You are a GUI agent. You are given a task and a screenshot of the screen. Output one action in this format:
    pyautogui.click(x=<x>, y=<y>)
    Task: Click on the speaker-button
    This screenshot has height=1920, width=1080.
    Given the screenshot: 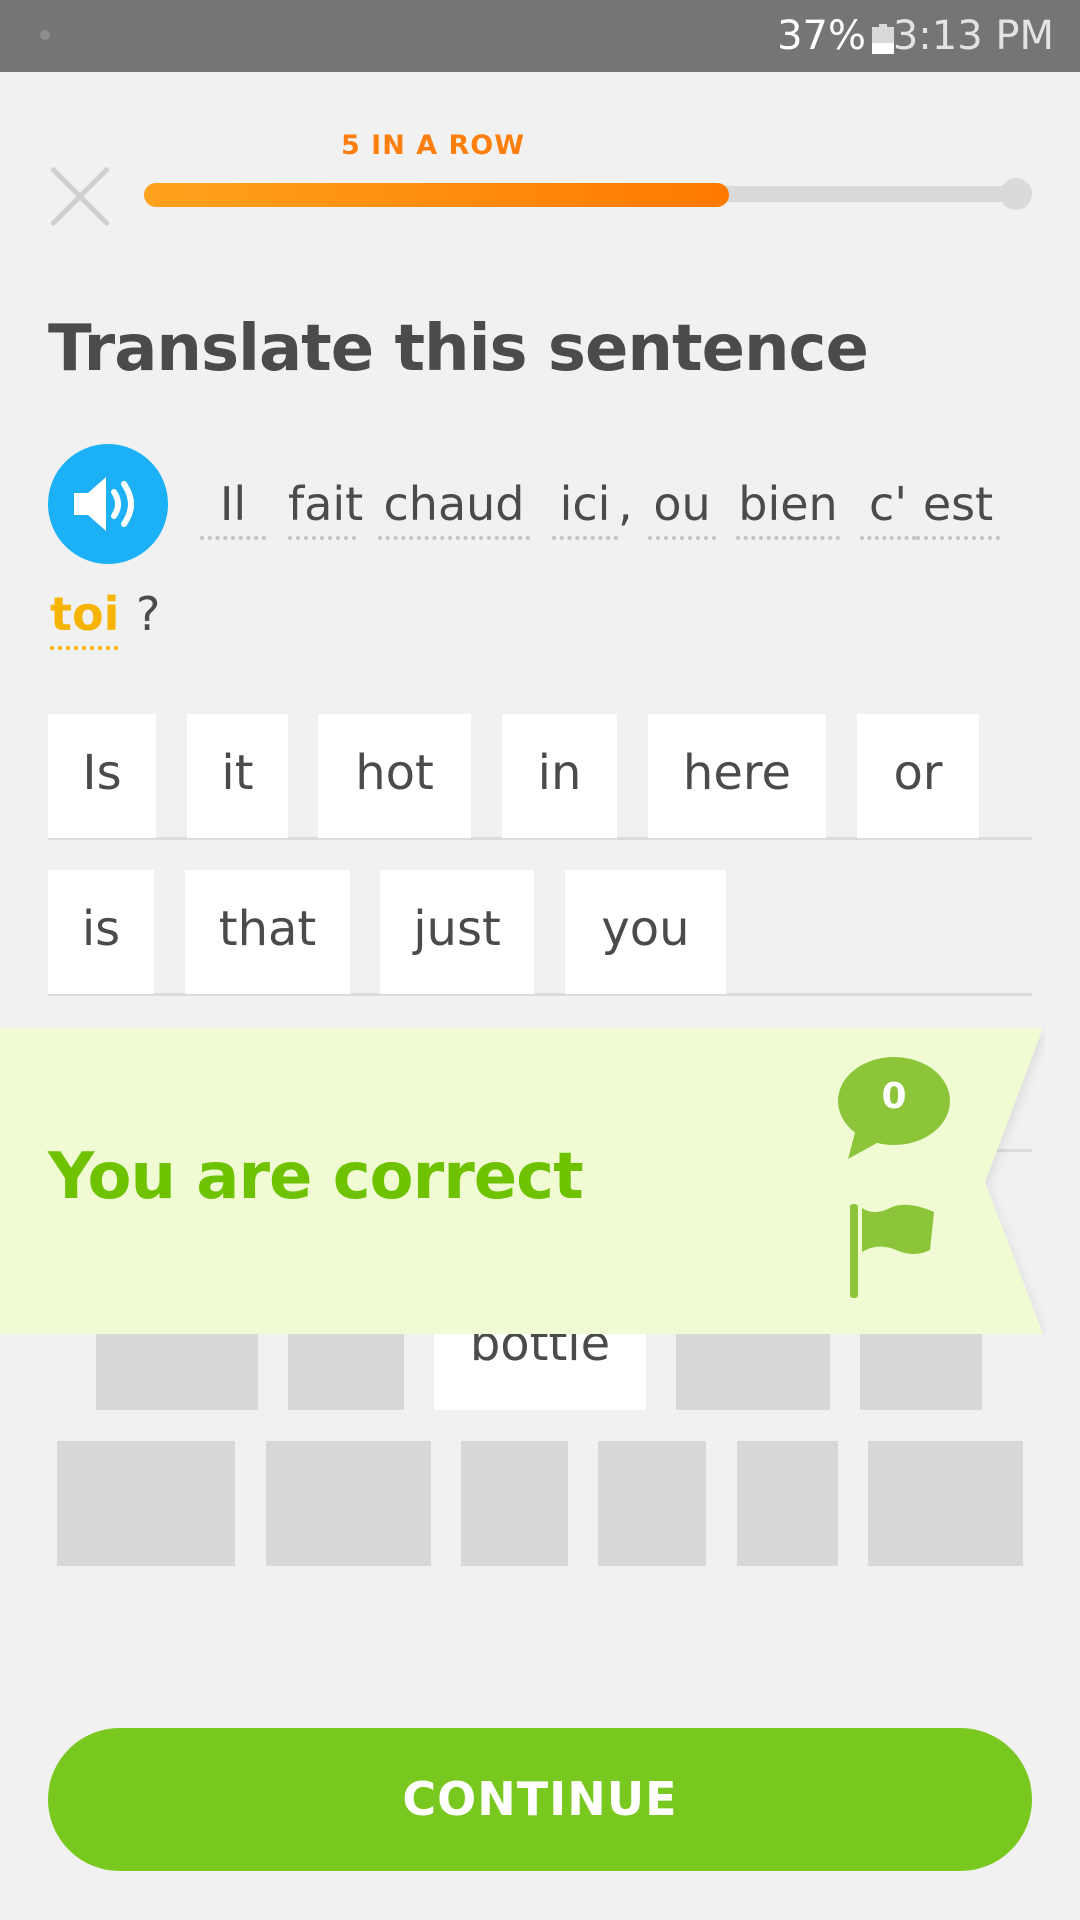 What is the action you would take?
    pyautogui.click(x=108, y=504)
    